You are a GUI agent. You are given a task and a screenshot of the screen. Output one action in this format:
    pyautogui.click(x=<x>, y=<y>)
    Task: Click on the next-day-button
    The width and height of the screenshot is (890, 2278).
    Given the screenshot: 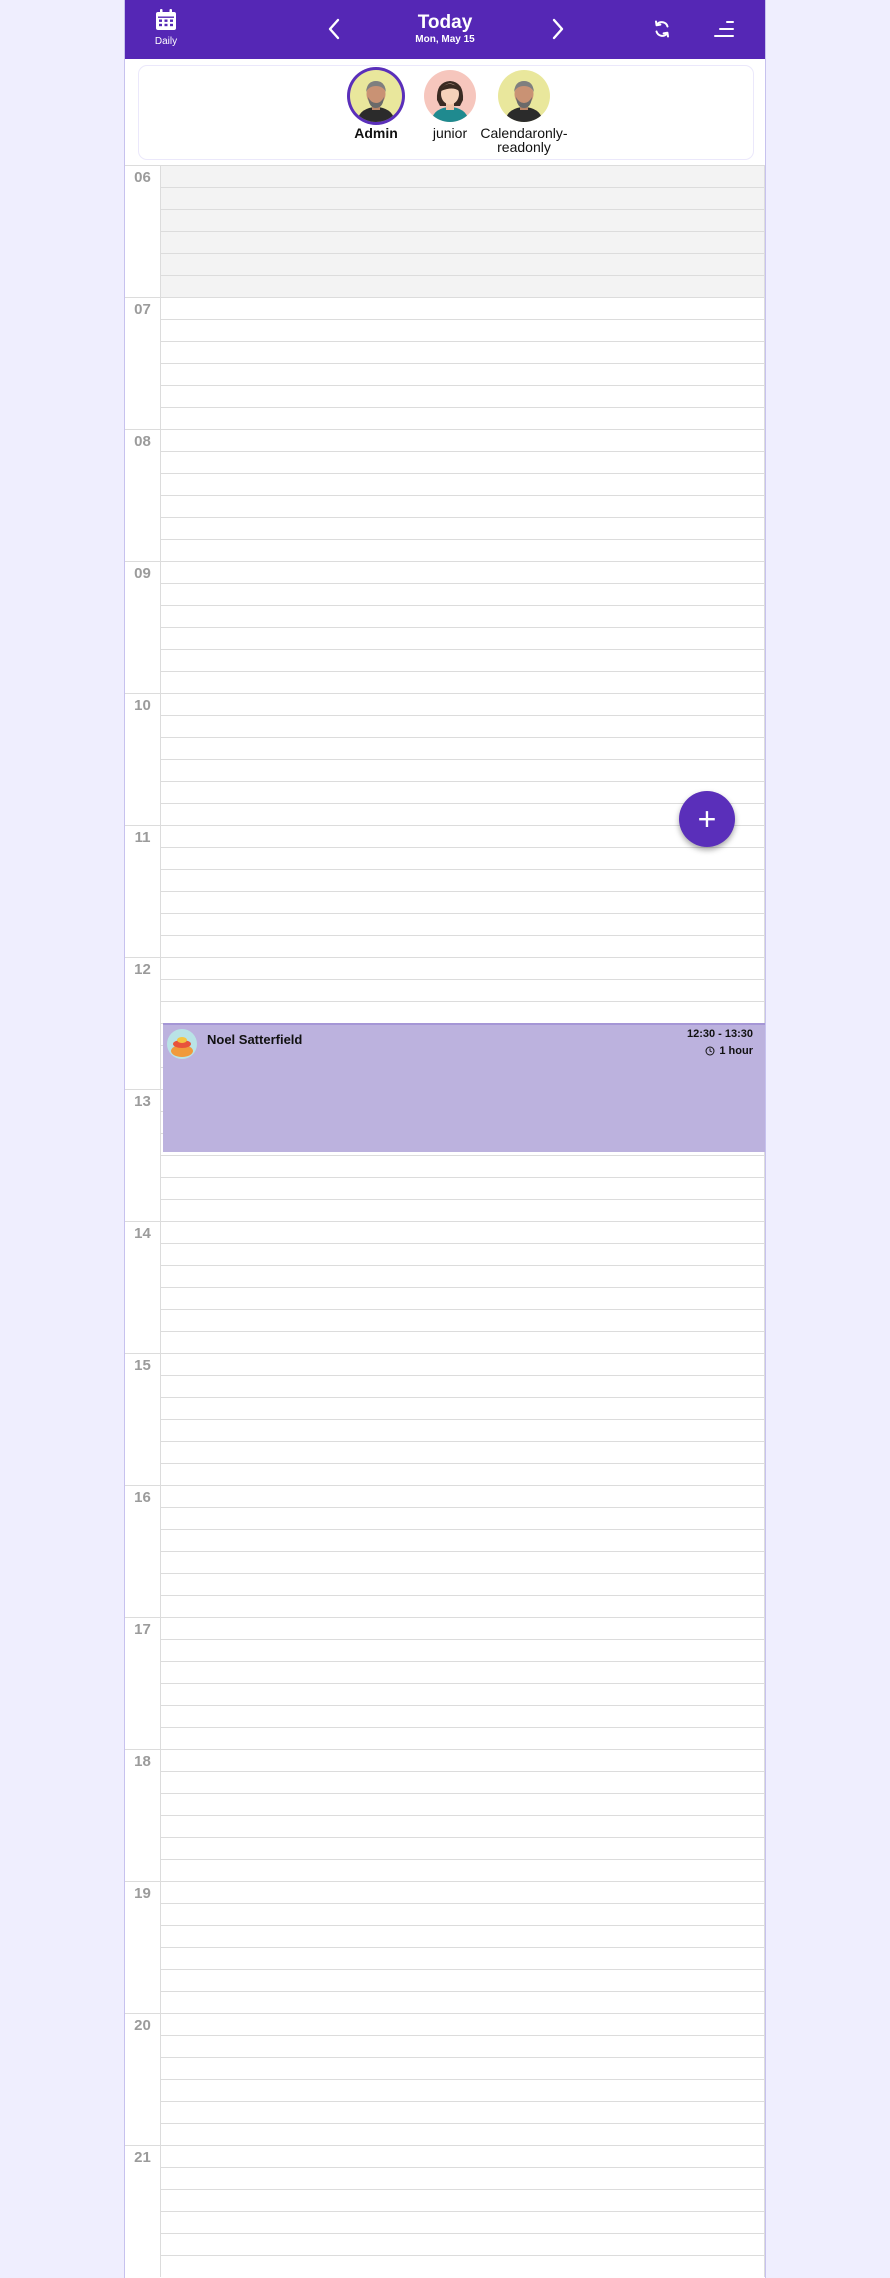 What is the action you would take?
    pyautogui.click(x=558, y=29)
    